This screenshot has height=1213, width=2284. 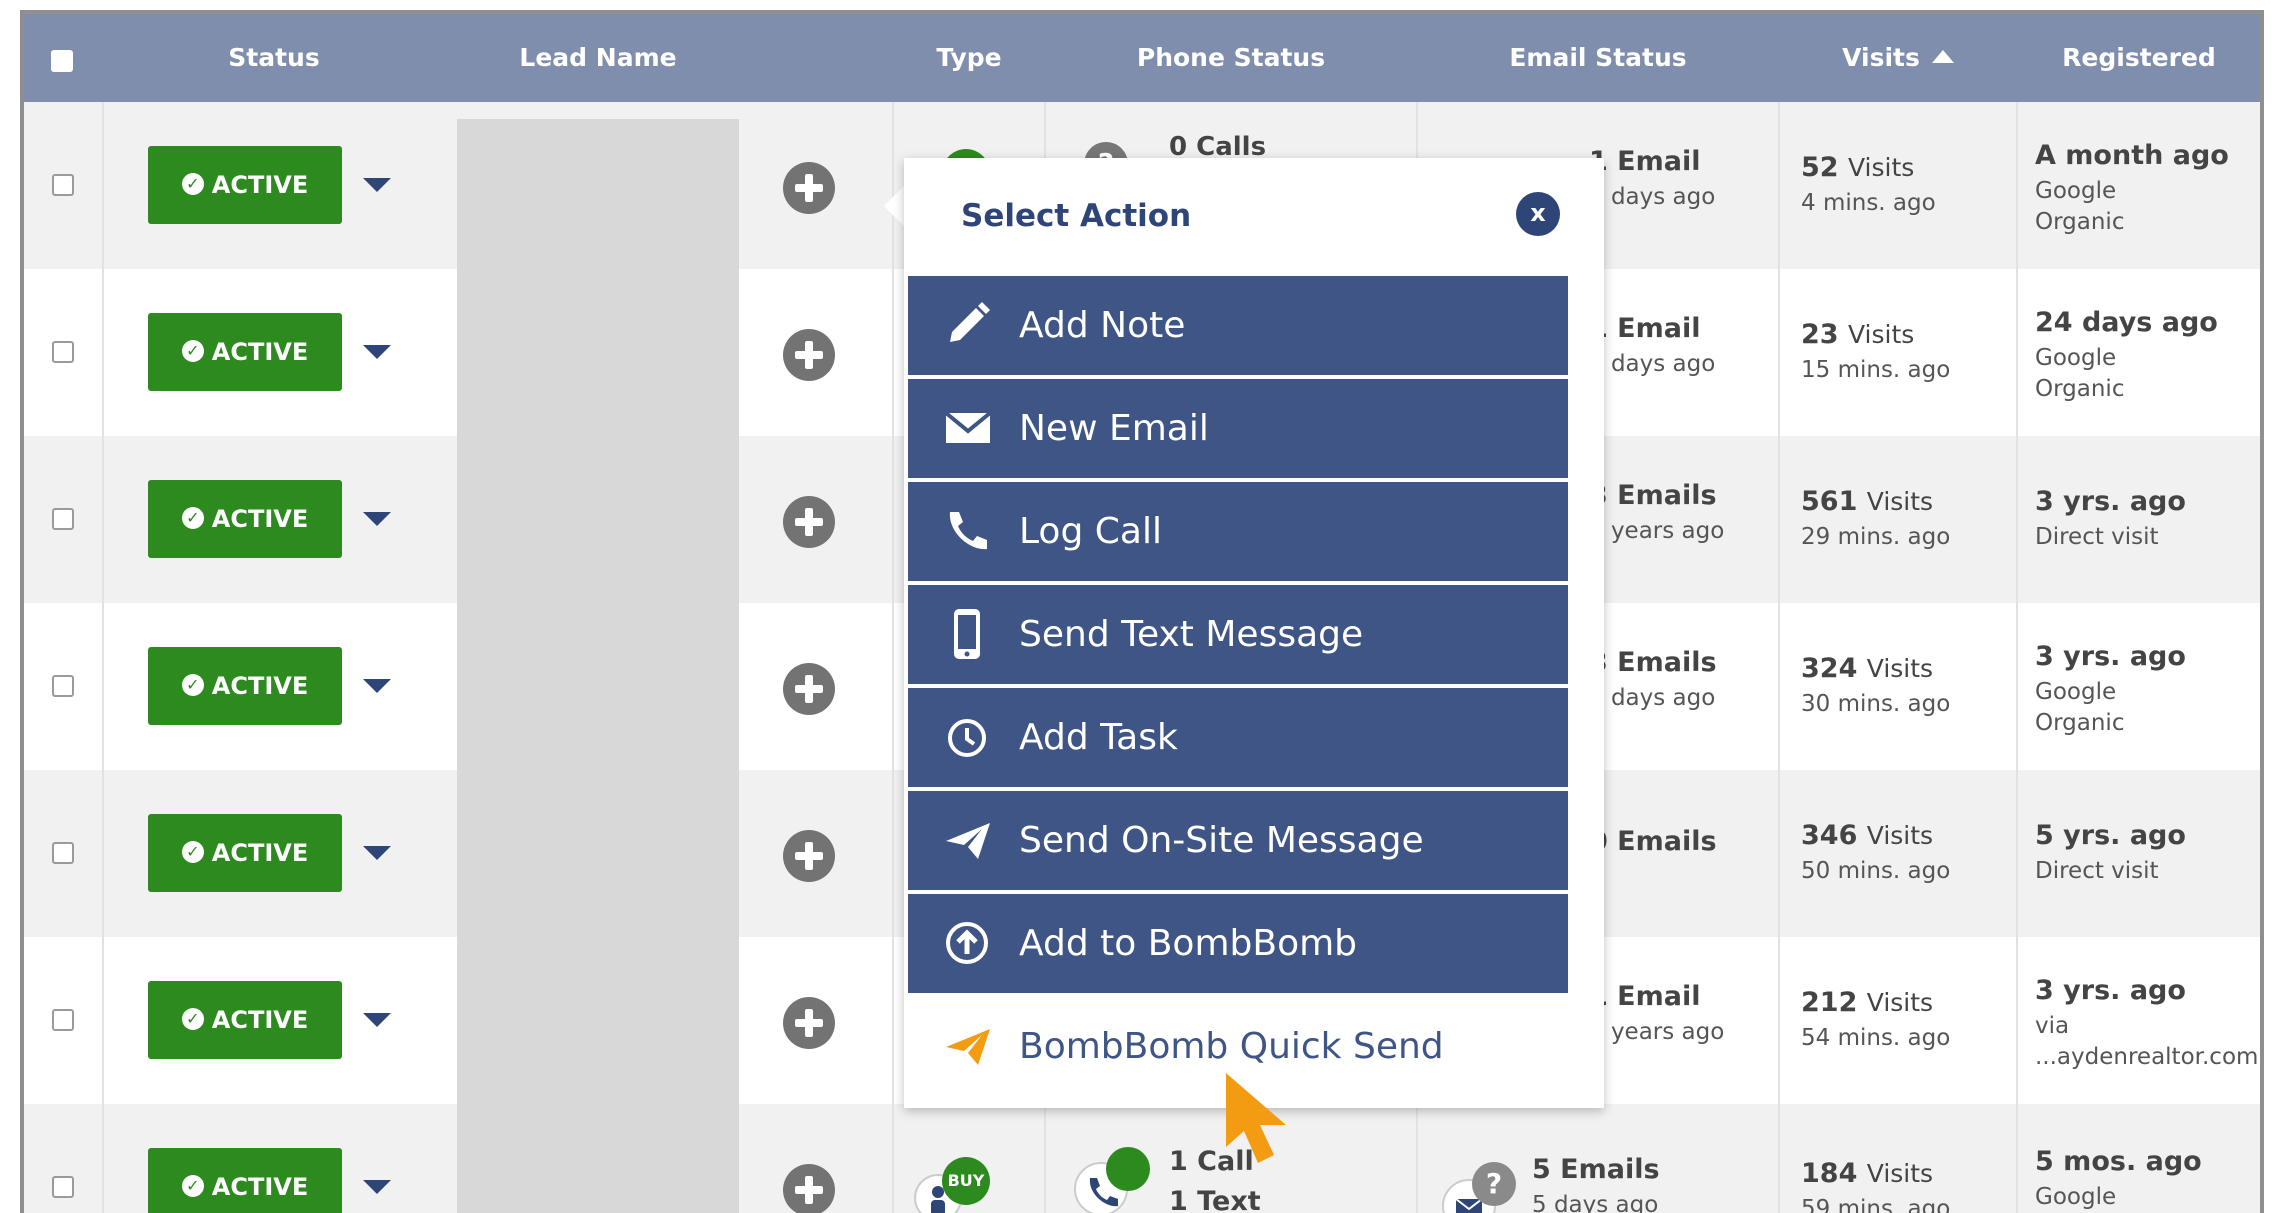 What do you see at coordinates (1238, 840) in the screenshot?
I see `menu-item-send-onsite: Send On-Site Message` at bounding box center [1238, 840].